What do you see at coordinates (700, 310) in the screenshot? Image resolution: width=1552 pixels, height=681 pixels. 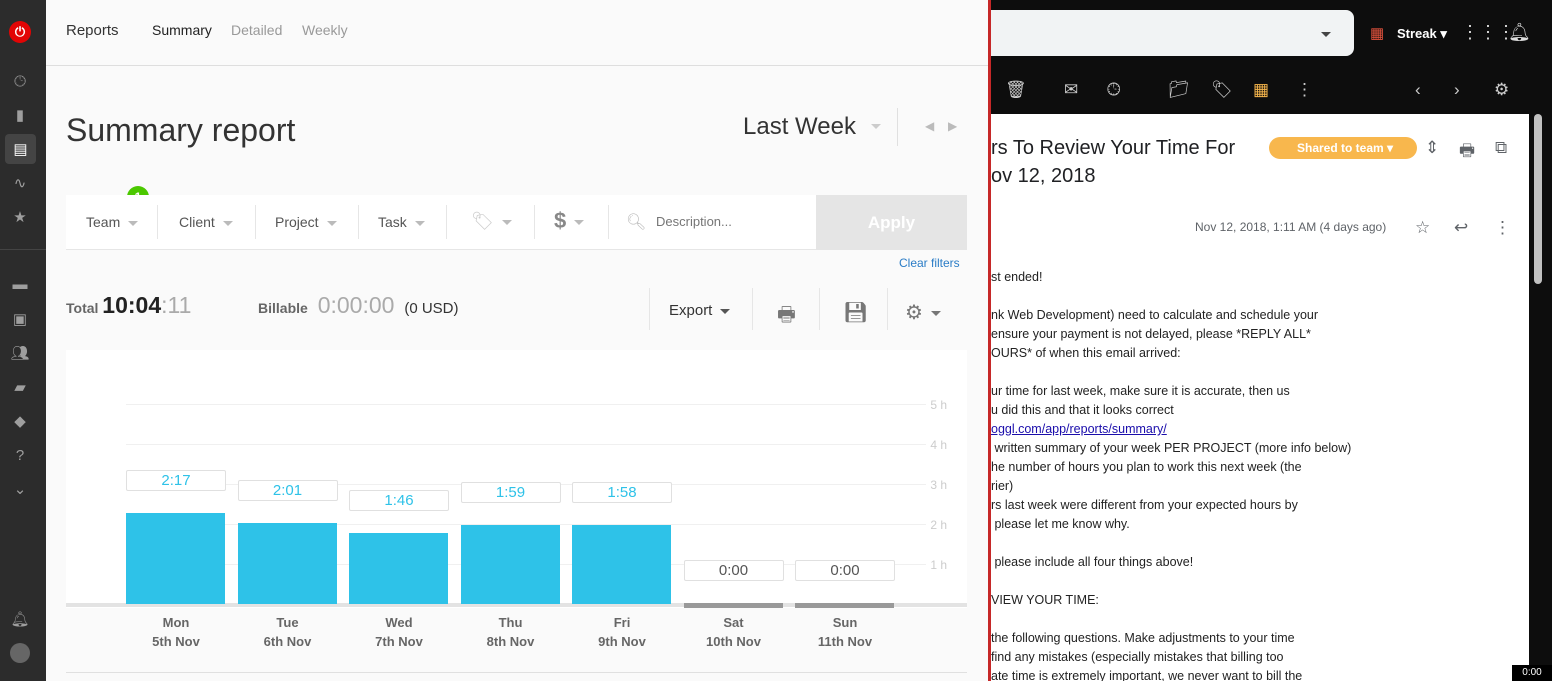 I see `export-dropdown: Export` at bounding box center [700, 310].